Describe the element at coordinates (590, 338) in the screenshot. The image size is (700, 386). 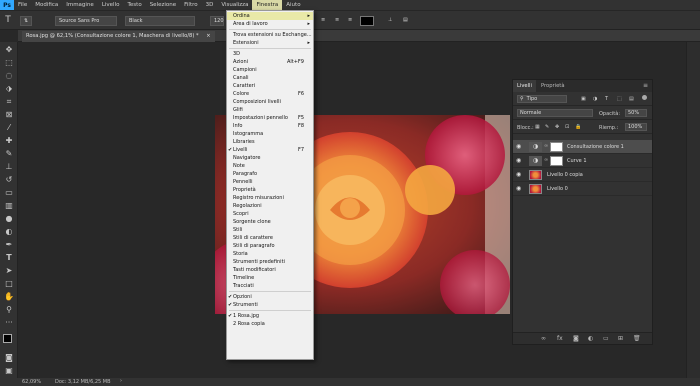
I see `new-adjustment-layer-icon: ◐` at that location.